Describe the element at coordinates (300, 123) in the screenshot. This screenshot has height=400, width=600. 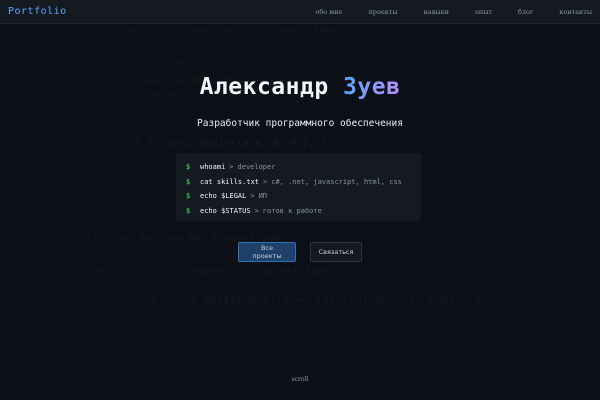
I see `hero-subtitle: Разработчик программного обеспечения` at that location.